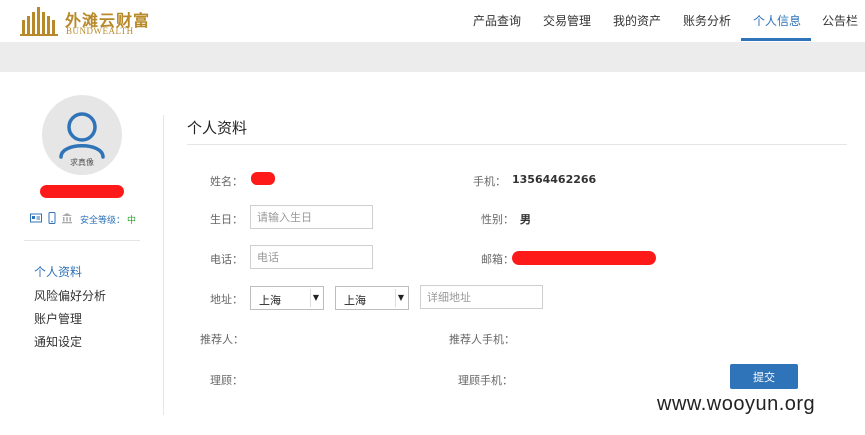  Describe the element at coordinates (311, 257) in the screenshot. I see `telephone-input` at that location.